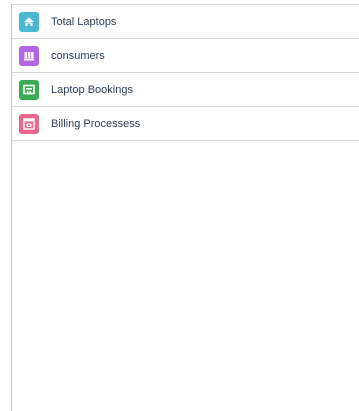 The height and width of the screenshot is (411, 359). What do you see at coordinates (185, 56) in the screenshot?
I see `nav-item-consumers: consumers` at bounding box center [185, 56].